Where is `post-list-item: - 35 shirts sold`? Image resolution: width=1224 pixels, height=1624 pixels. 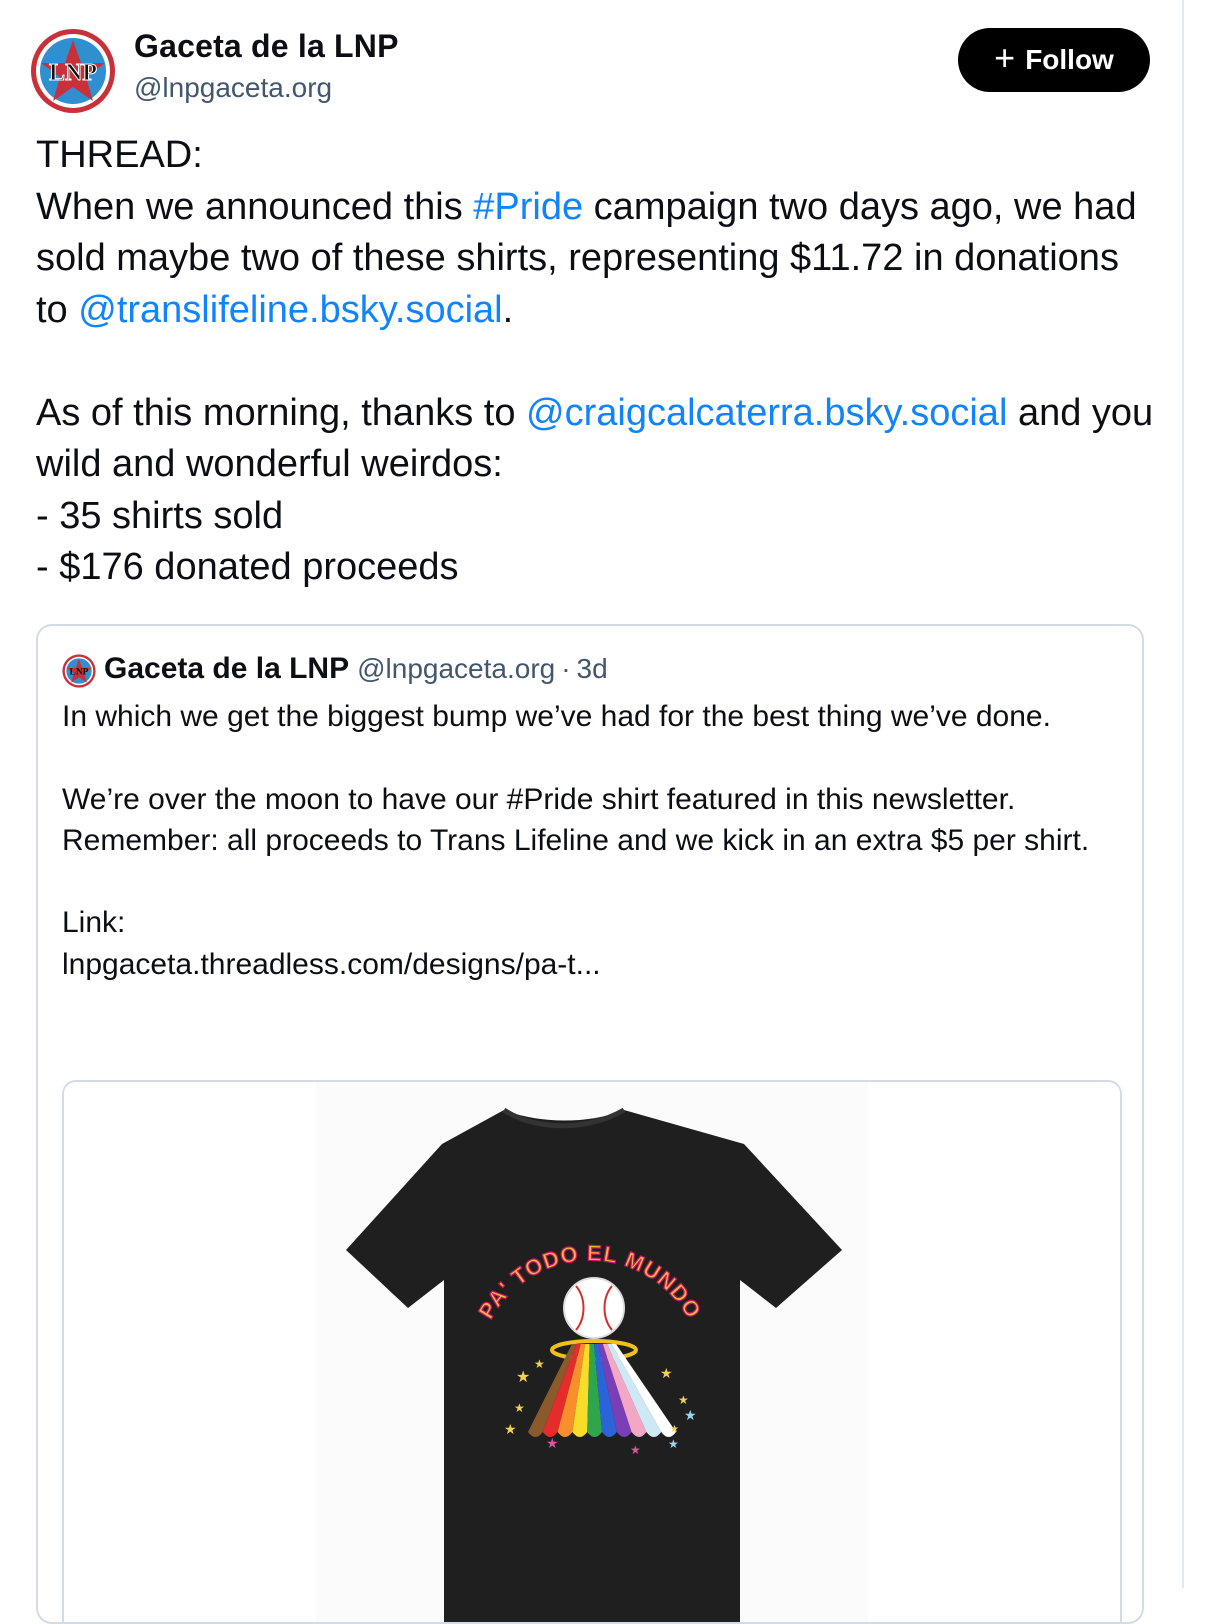 post-list-item: - 35 shirts sold is located at coordinates (160, 515).